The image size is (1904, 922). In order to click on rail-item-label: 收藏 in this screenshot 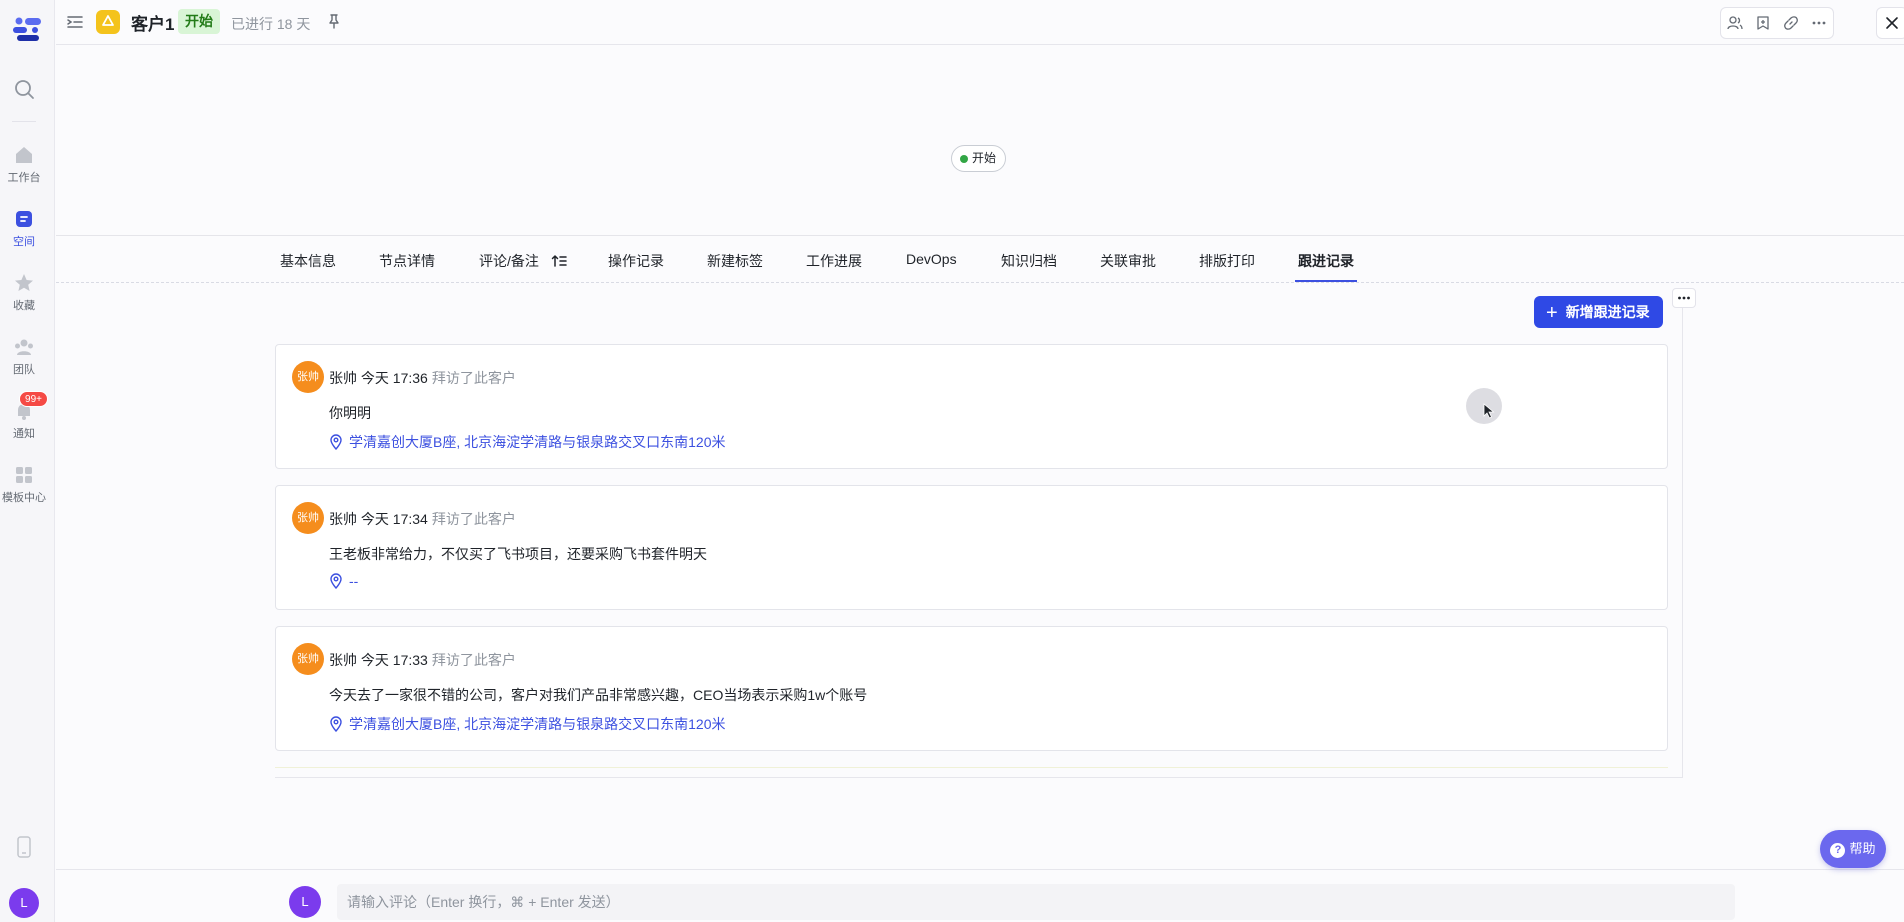, I will do `click(24, 306)`.